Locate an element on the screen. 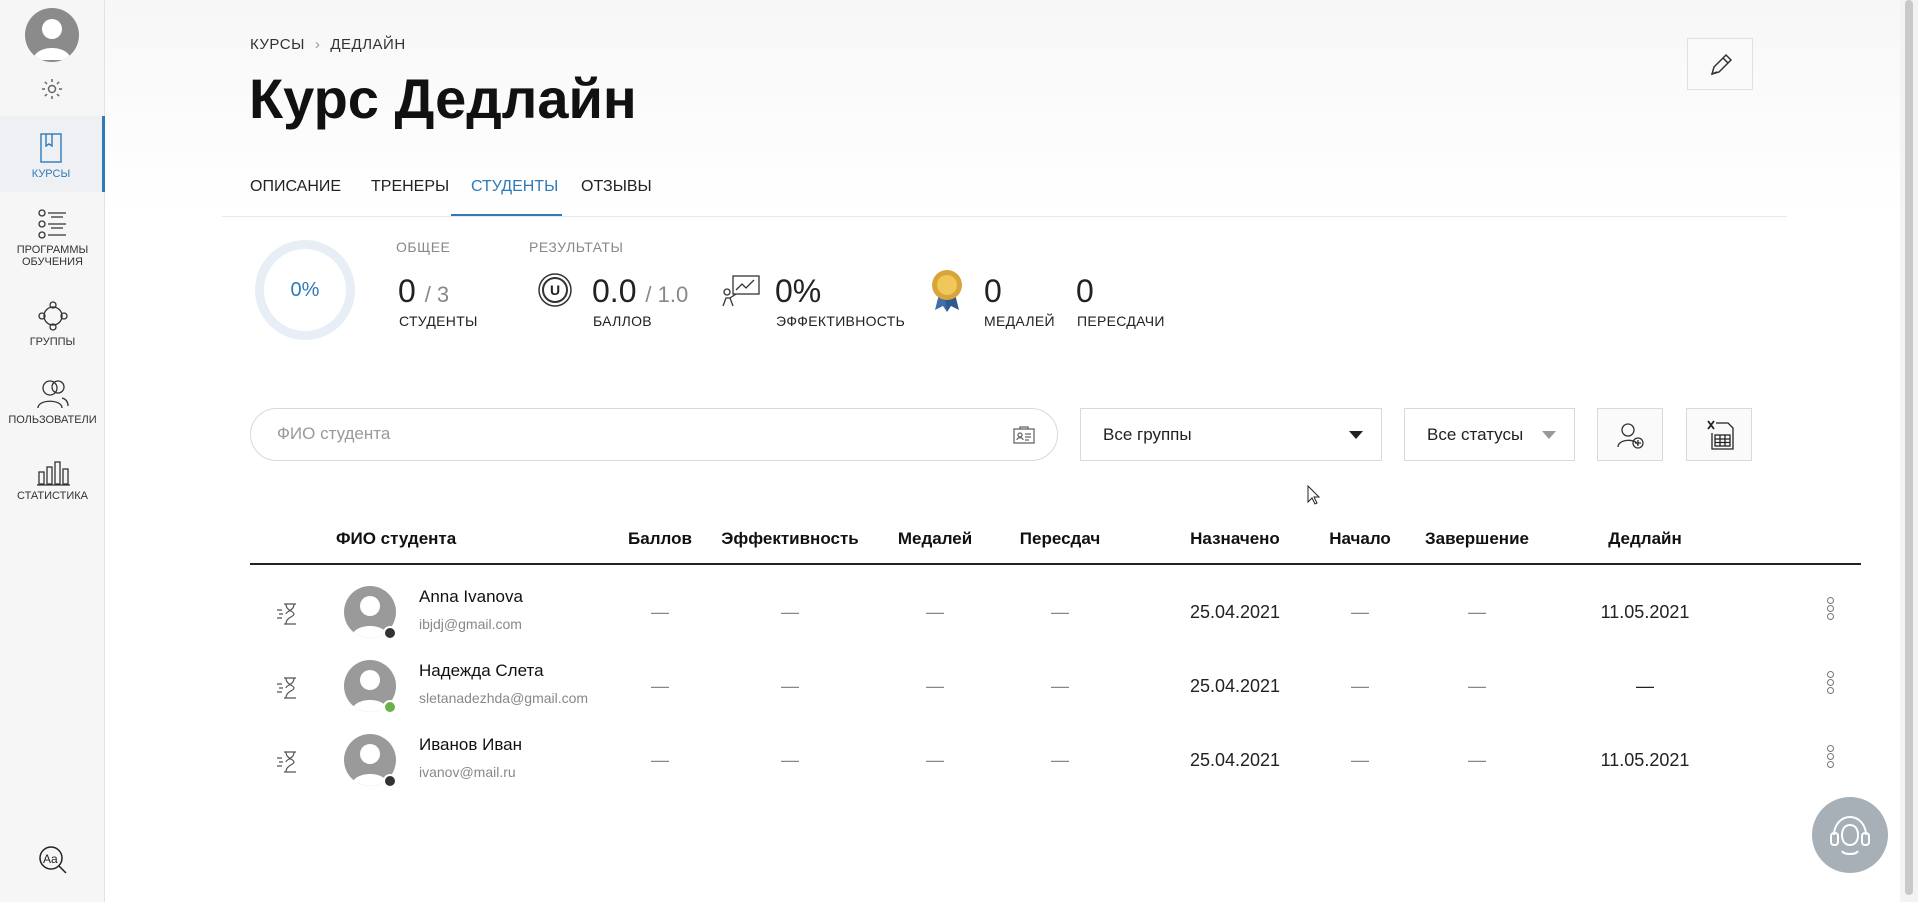 Image resolution: width=1918 pixels, height=902 pixels. edit-button is located at coordinates (1720, 64).